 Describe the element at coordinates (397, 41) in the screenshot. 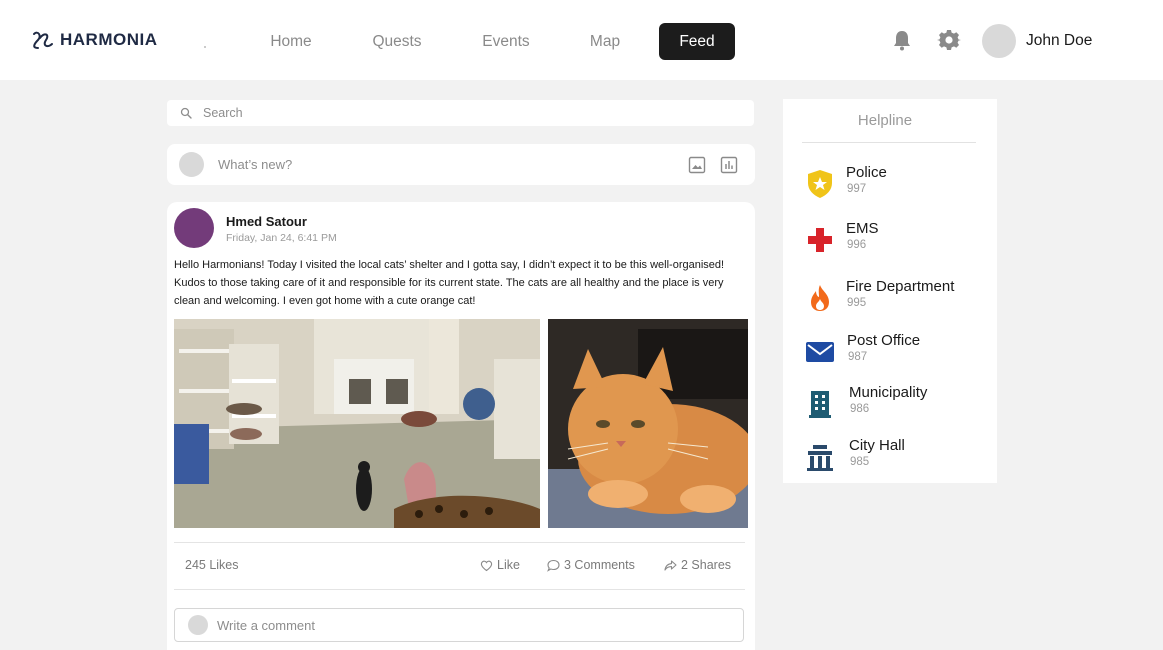

I see `nav-quests: Quests` at that location.